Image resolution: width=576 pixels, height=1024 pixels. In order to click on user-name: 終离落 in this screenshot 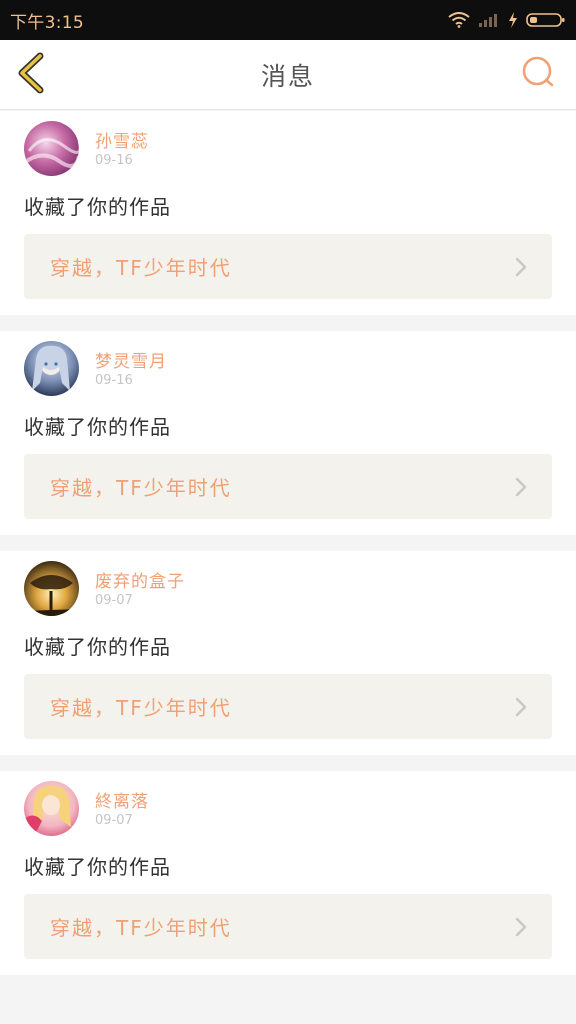, I will do `click(122, 799)`.